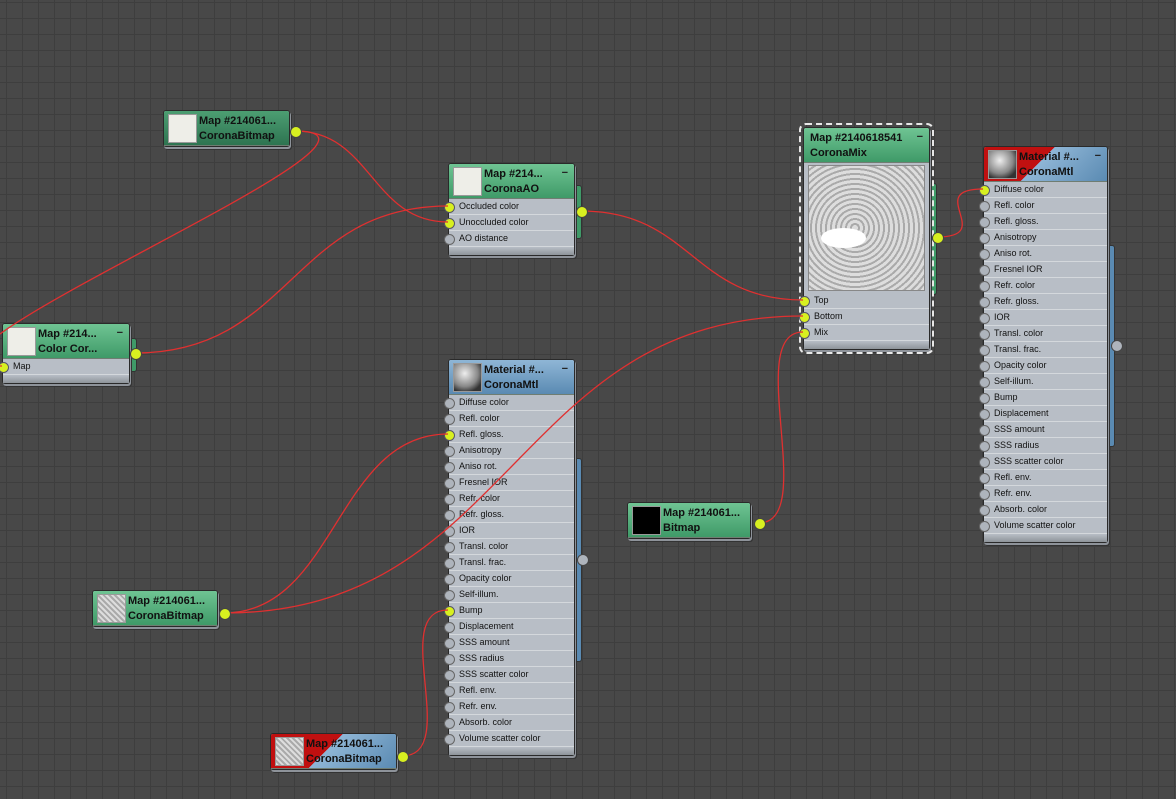  What do you see at coordinates (1043, 414) in the screenshot?
I see `input-slot: Displacement` at bounding box center [1043, 414].